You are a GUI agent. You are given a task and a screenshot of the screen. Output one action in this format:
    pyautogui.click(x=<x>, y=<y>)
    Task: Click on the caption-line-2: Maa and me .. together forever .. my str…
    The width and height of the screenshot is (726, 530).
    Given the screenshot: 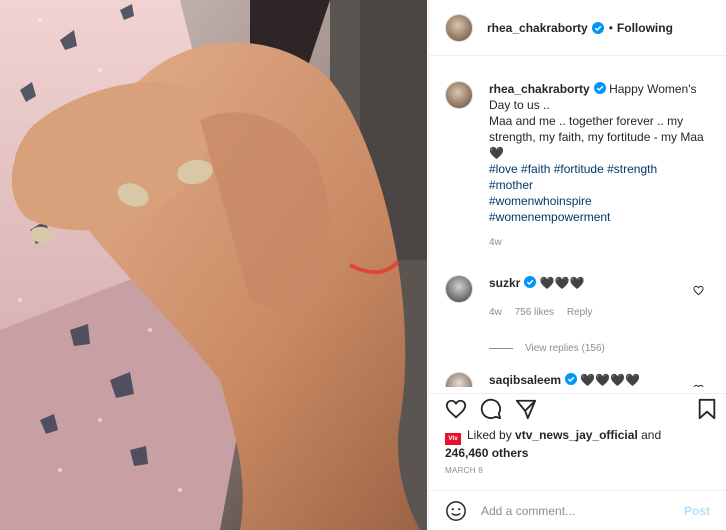 What is the action you would take?
    pyautogui.click(x=596, y=129)
    